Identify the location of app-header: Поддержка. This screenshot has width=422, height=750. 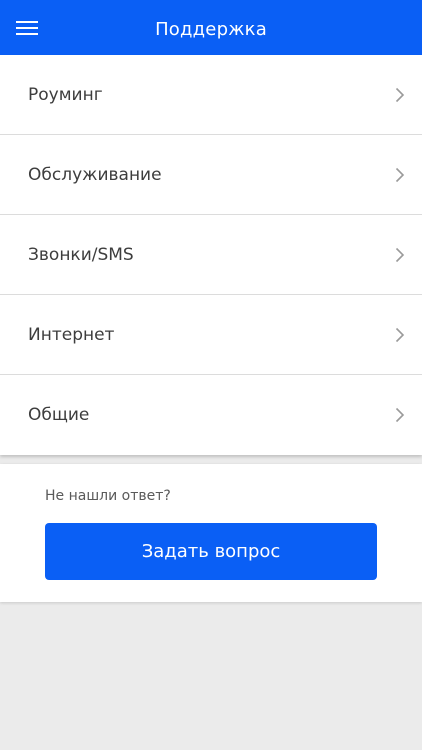
(211, 27).